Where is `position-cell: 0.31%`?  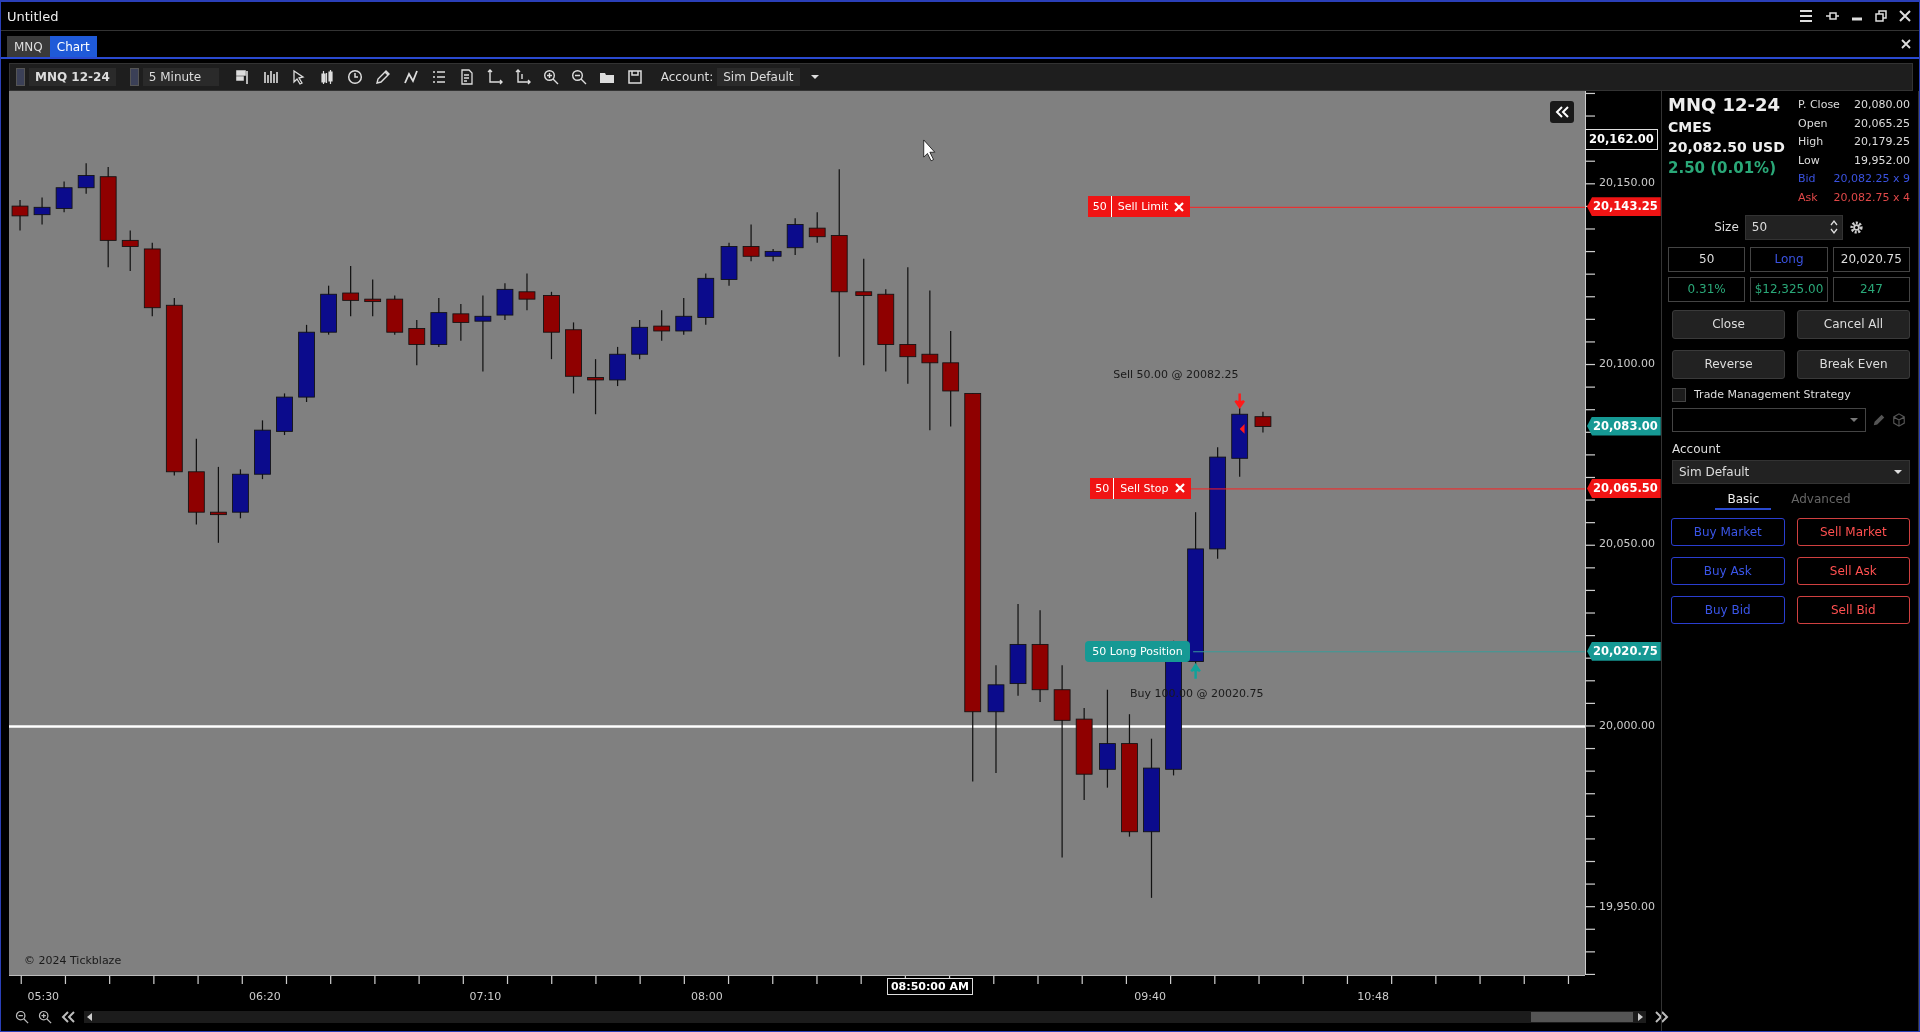
position-cell: 0.31% is located at coordinates (1707, 289).